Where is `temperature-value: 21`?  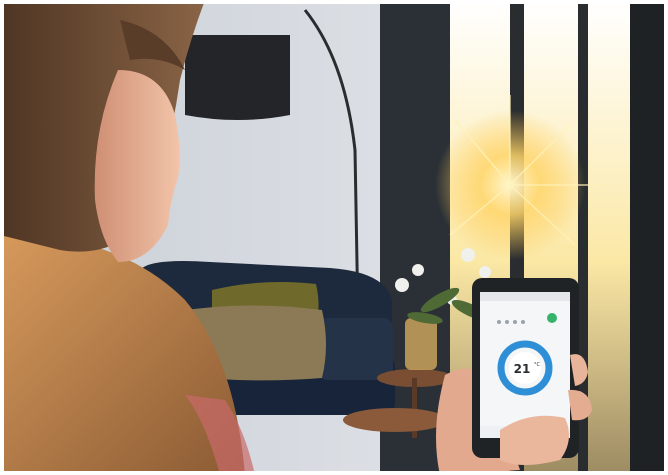
temperature-value: 21 is located at coordinates (522, 369).